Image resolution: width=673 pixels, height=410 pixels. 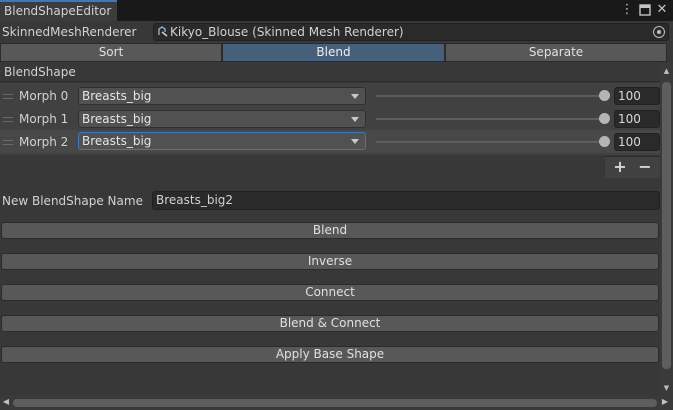 What do you see at coordinates (411, 32) in the screenshot?
I see `renderer-object-field: Kikyo_Blouse (Skinned Mesh Renderer)` at bounding box center [411, 32].